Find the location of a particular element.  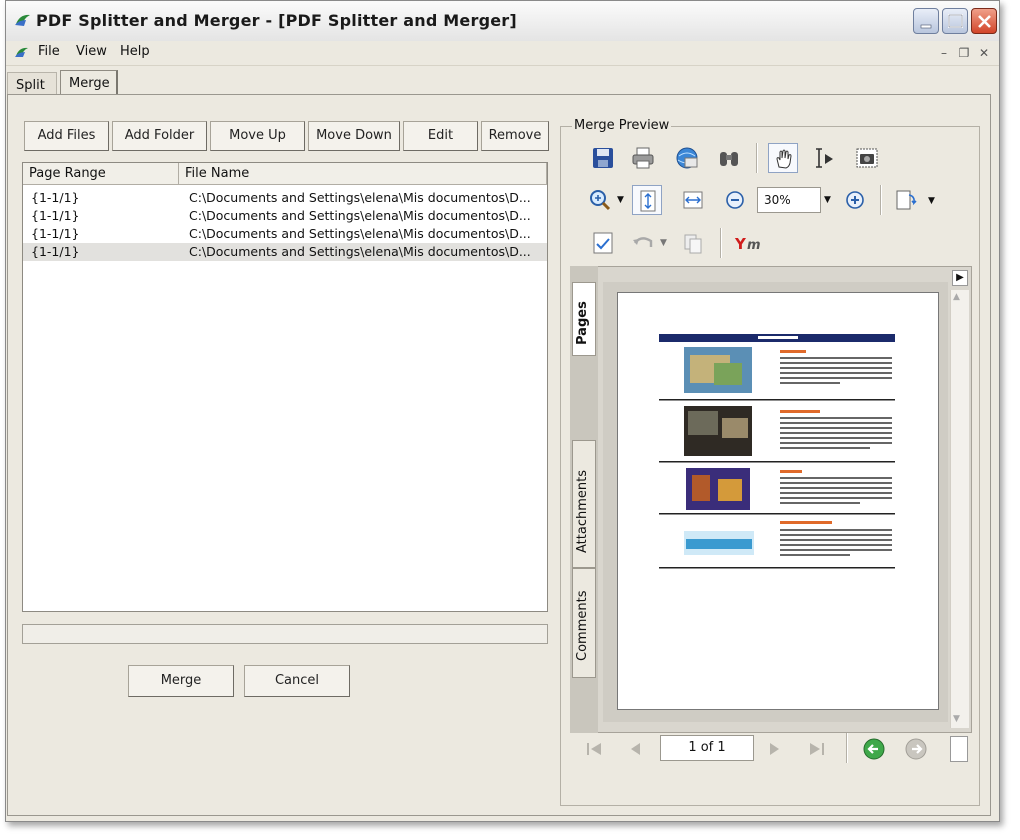

spell-check-icon is located at coordinates (603, 243).